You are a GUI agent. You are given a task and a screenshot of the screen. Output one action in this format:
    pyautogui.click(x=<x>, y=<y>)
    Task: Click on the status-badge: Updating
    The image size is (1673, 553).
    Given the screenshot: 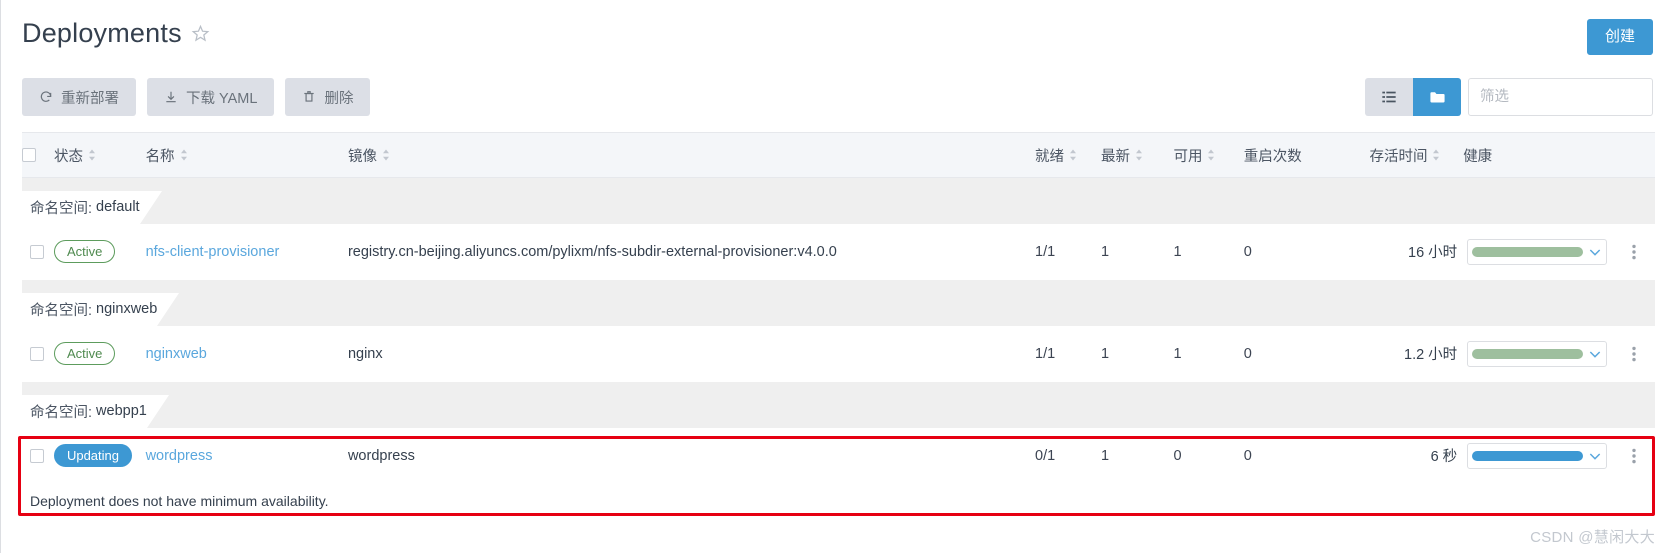 What is the action you would take?
    pyautogui.click(x=92, y=455)
    